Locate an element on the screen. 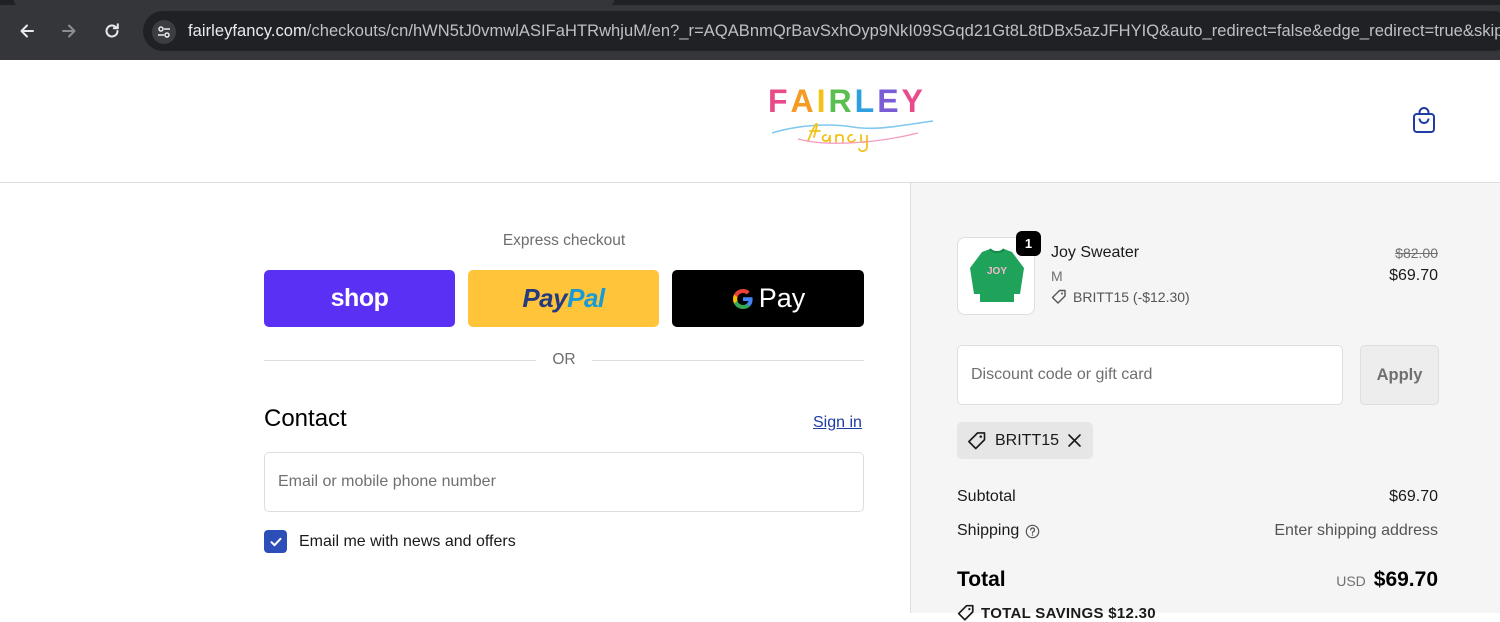 This screenshot has height=622, width=1500. reload-icon is located at coordinates (112, 30).